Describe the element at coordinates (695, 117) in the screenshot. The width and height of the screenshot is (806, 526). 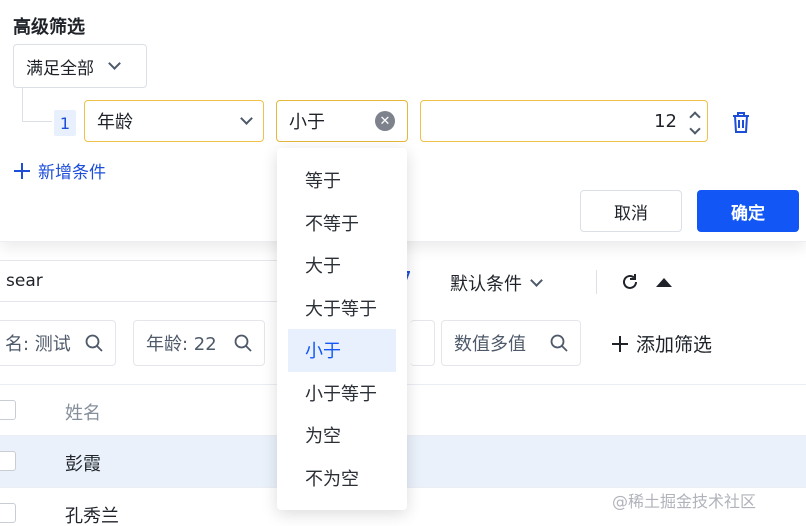
I see `increment-icon` at that location.